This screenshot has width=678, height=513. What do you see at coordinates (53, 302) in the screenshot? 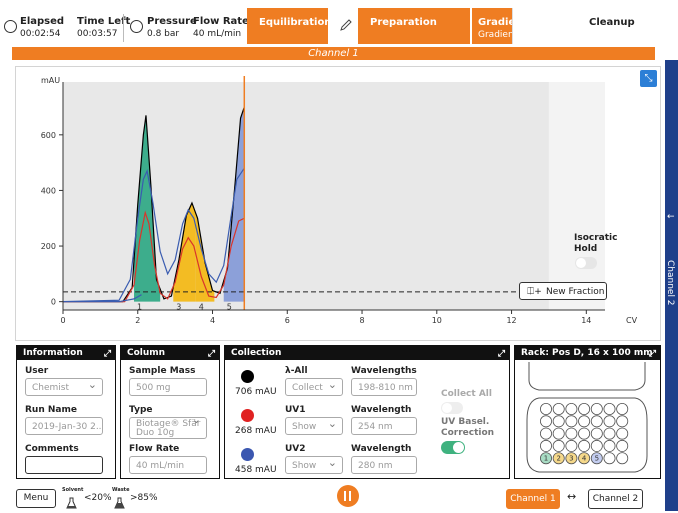
I see `y-tick-label: 0` at bounding box center [53, 302].